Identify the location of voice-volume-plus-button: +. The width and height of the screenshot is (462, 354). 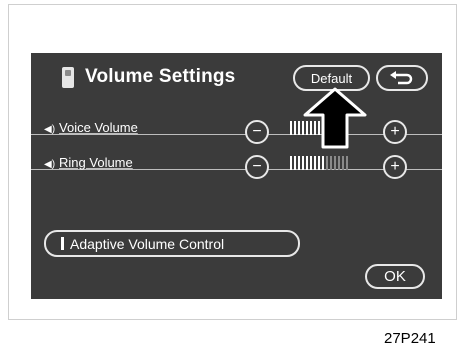
(395, 132).